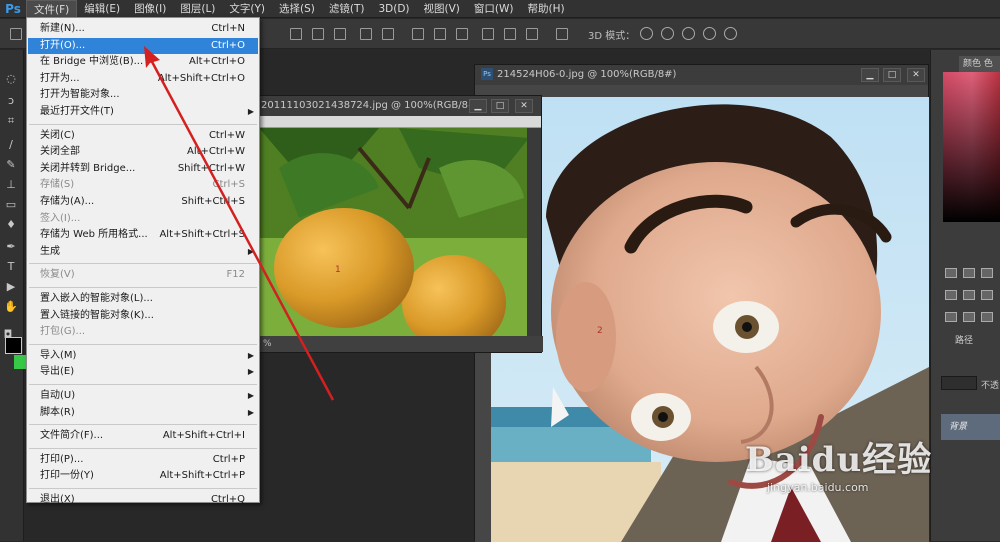  I want to click on 3d-slide-icon, so click(709, 33).